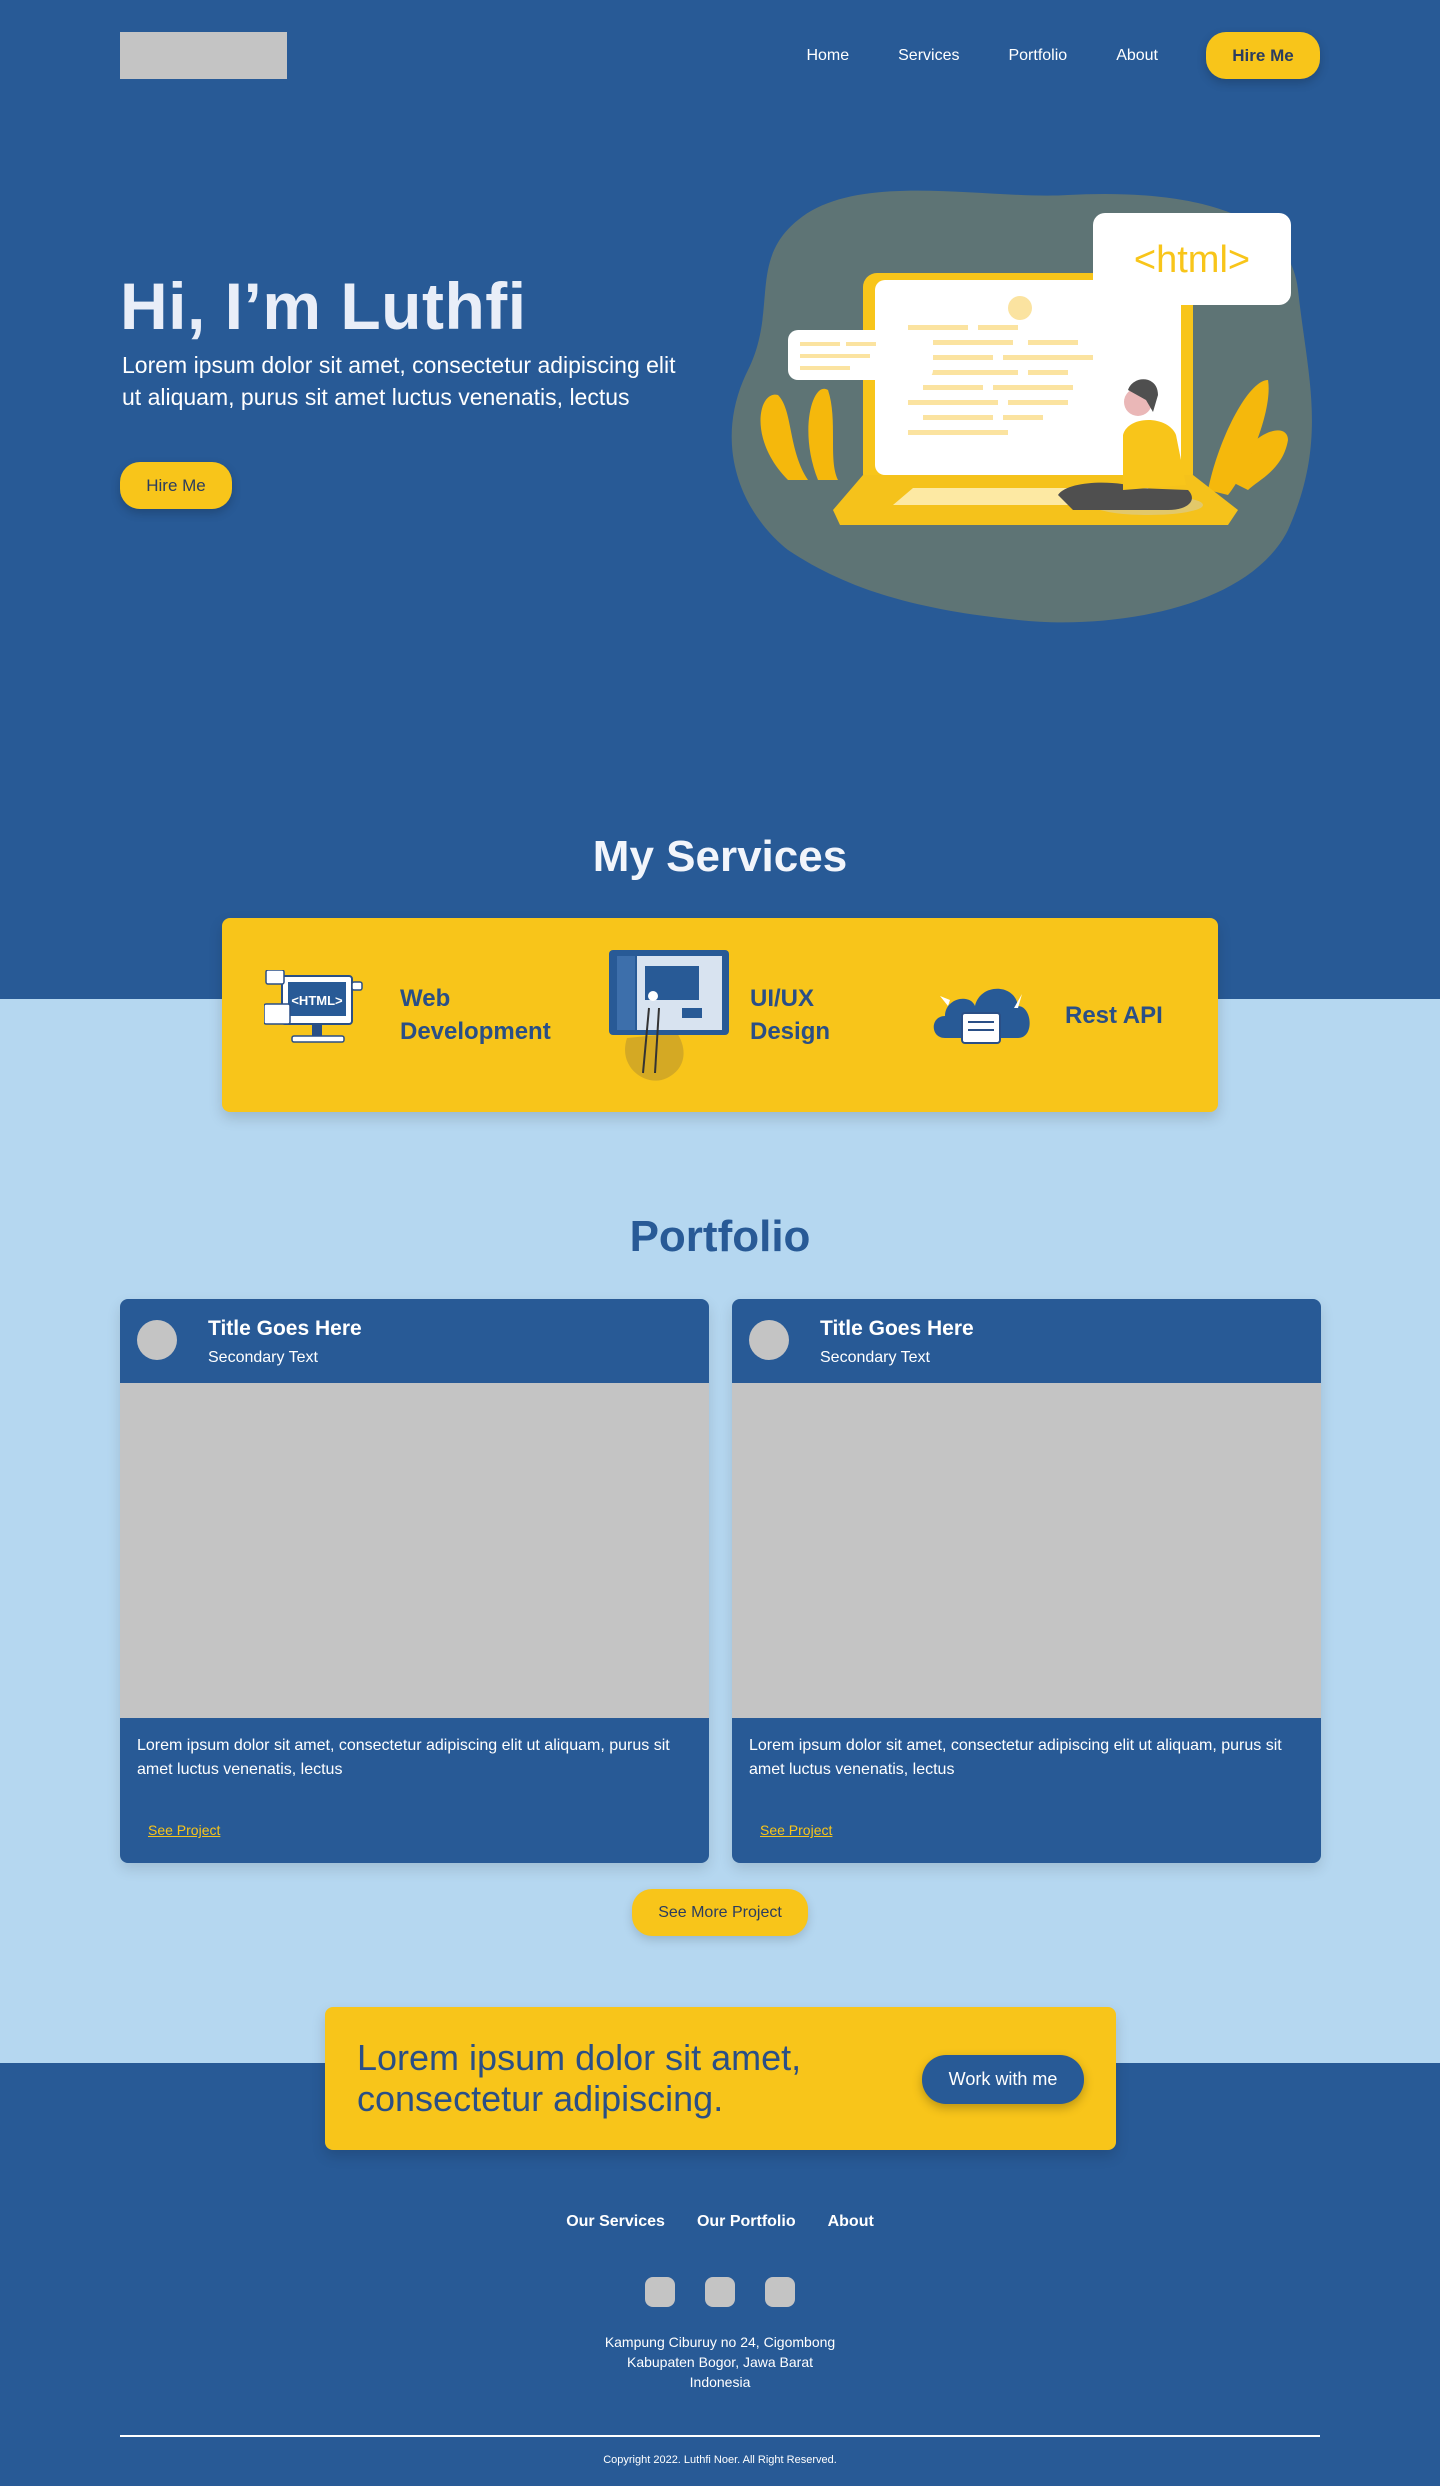 Image resolution: width=1440 pixels, height=2486 pixels. Describe the element at coordinates (203, 55) in the screenshot. I see `logo-placeholder` at that location.